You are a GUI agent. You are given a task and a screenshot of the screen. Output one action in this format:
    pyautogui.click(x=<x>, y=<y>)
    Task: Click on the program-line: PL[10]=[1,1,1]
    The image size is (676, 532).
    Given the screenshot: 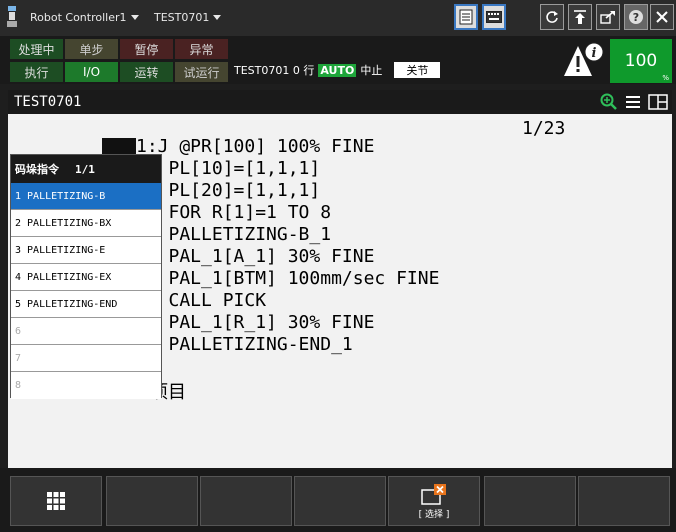 What is the action you would take?
    pyautogui.click(x=228, y=169)
    